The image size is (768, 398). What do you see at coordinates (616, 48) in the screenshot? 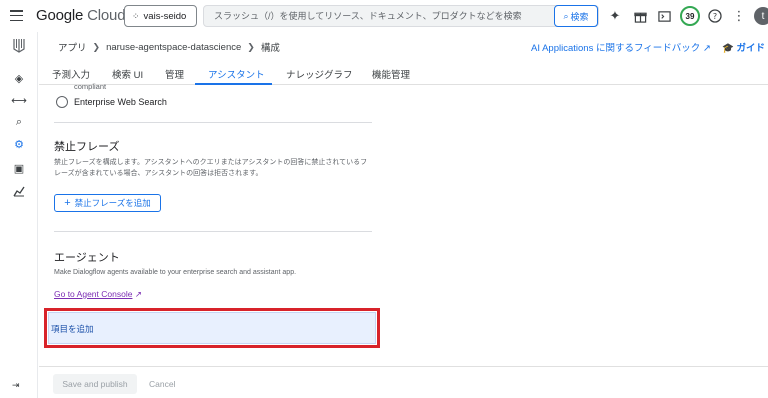
I see `feedback-link-label: AI Applications に関するフィードバック` at bounding box center [616, 48].